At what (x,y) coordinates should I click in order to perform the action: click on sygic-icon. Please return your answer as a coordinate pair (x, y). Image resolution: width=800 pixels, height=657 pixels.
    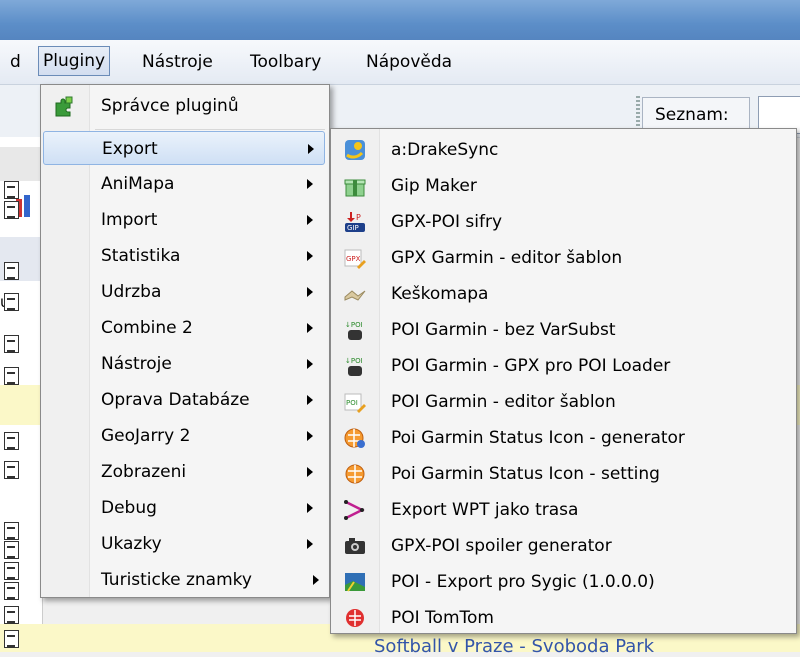
    Looking at the image, I should click on (355, 582).